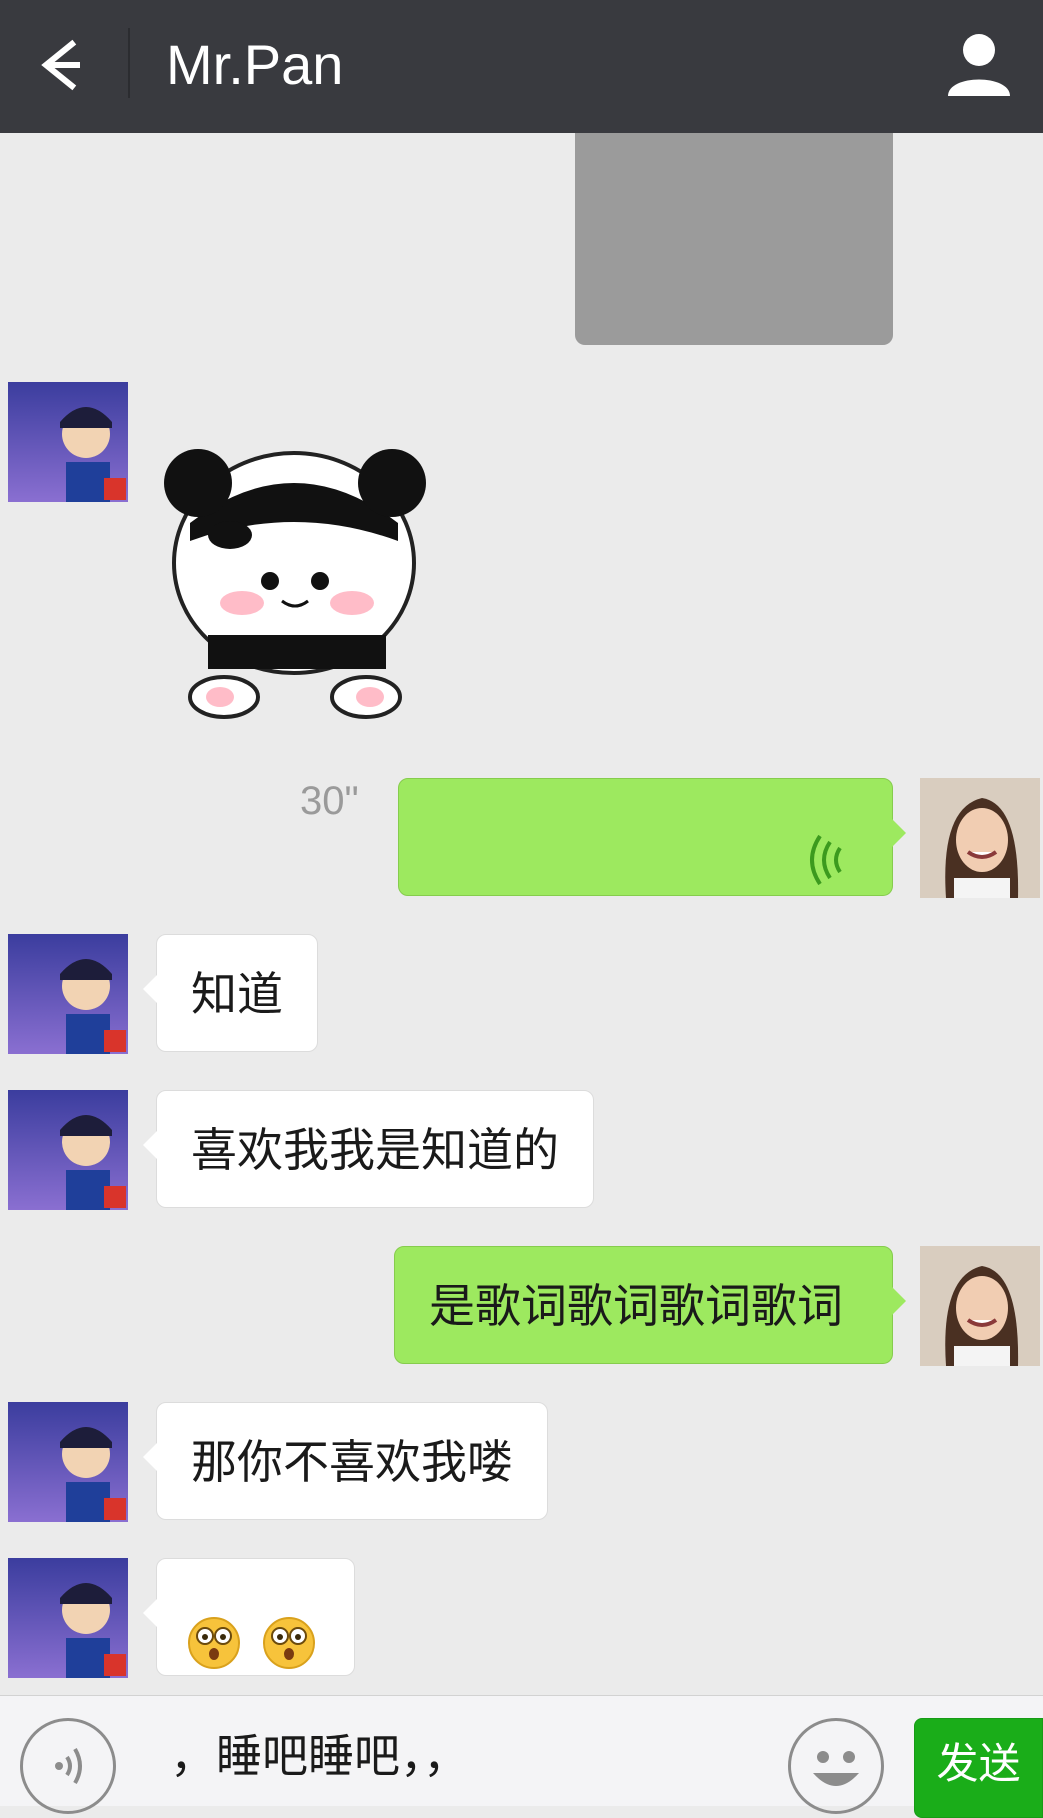  Describe the element at coordinates (368, 1149) in the screenshot. I see `incoming-message: 喜欢我我是知道的` at that location.